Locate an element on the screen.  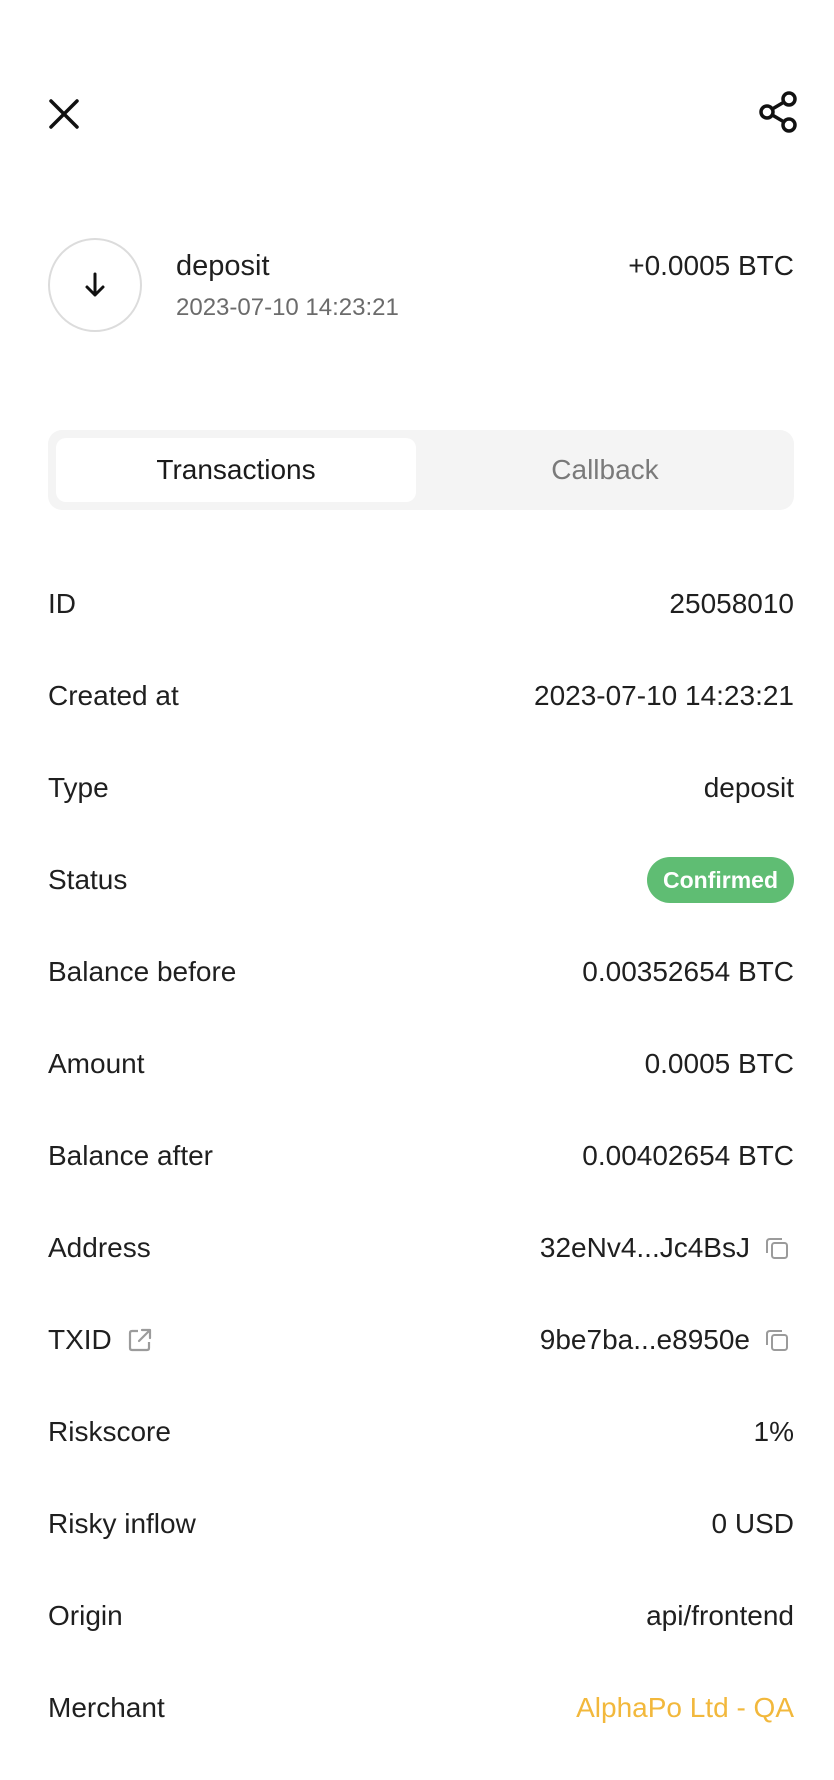
detail-row-balance-after: Balance after 0.00402654 BTC is located at coordinates (421, 1156).